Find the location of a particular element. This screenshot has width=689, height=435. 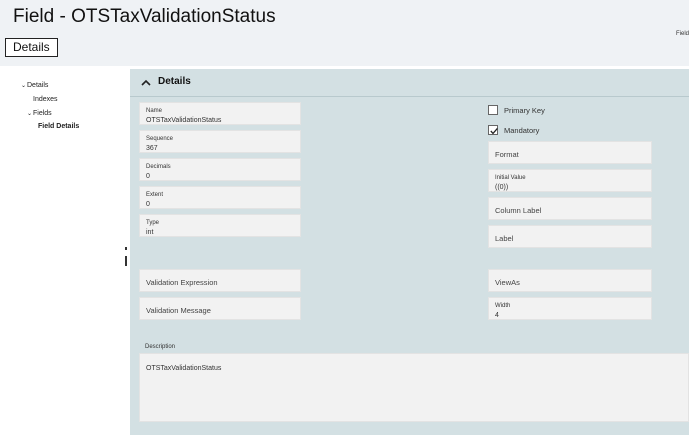

tree-item-fields: ⌄Fields is located at coordinates (39, 113).